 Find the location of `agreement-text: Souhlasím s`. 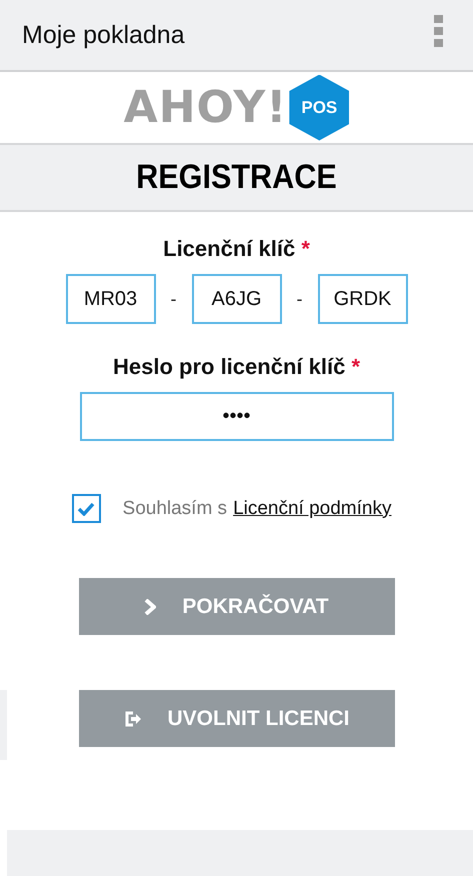

agreement-text: Souhlasím s is located at coordinates (175, 509).